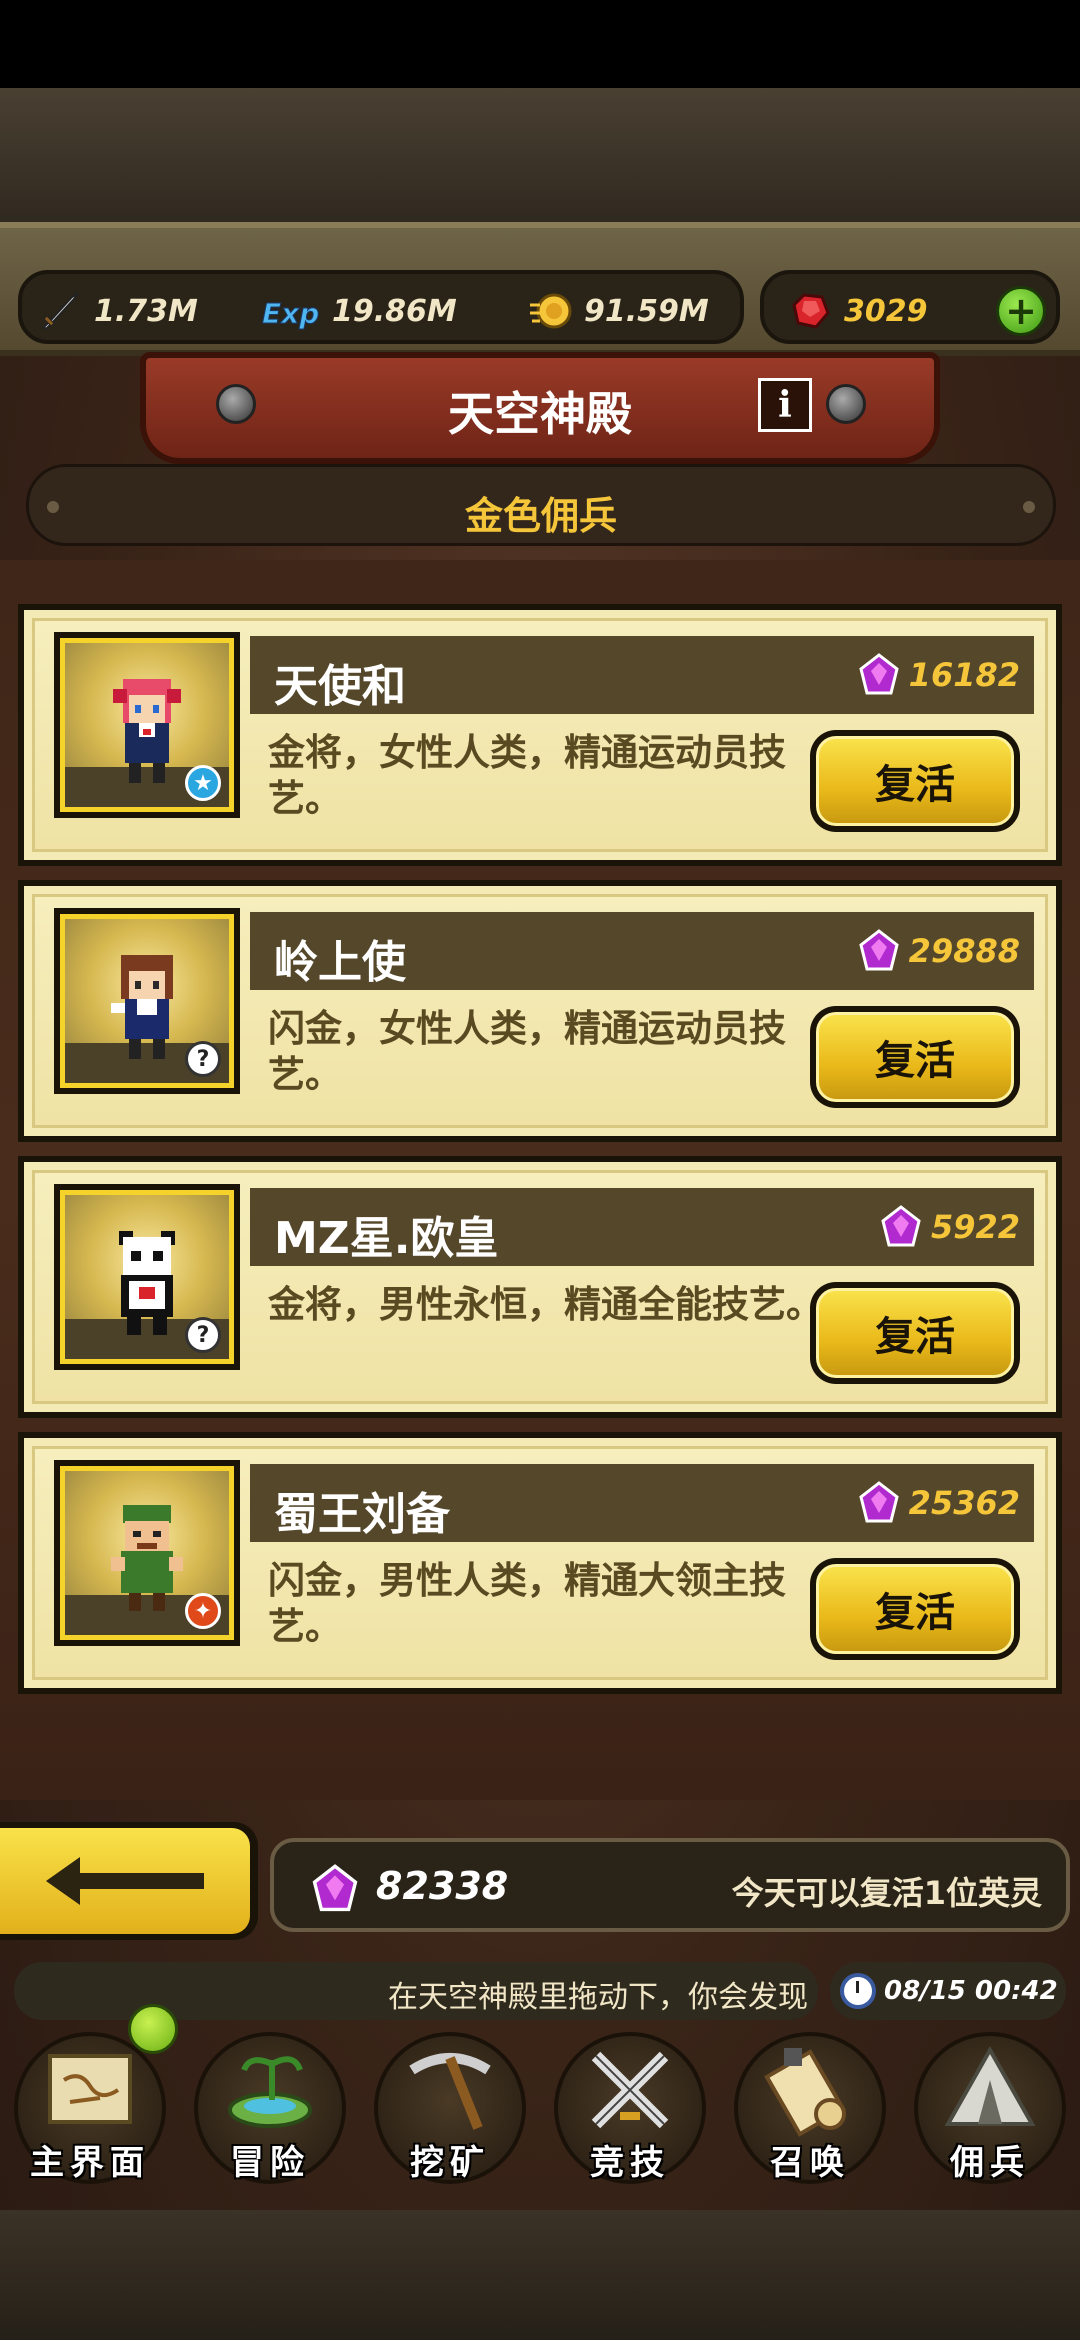 The width and height of the screenshot is (1080, 2340). What do you see at coordinates (203, 1611) in the screenshot?
I see `fire-badge-icon: ✦` at bounding box center [203, 1611].